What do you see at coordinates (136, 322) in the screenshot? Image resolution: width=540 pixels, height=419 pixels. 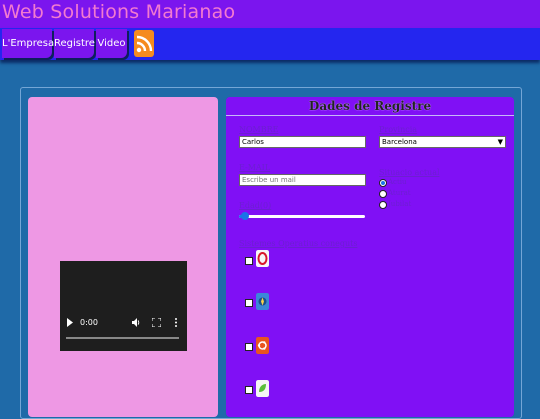 I see `volume-icon` at bounding box center [136, 322].